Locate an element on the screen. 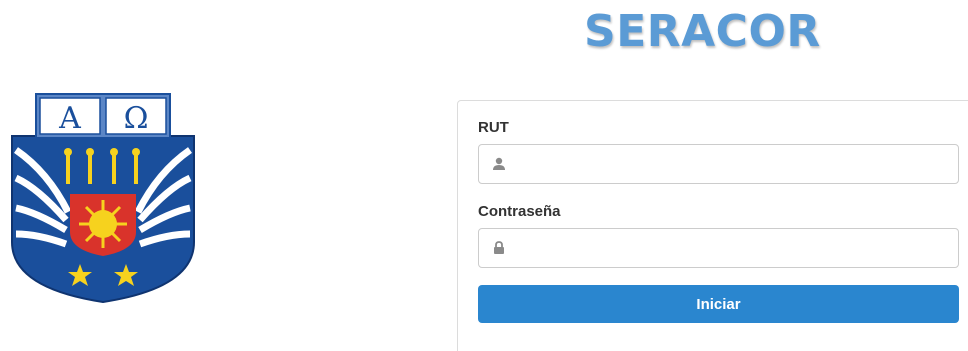 The image size is (968, 351). password-input is located at coordinates (738, 248).